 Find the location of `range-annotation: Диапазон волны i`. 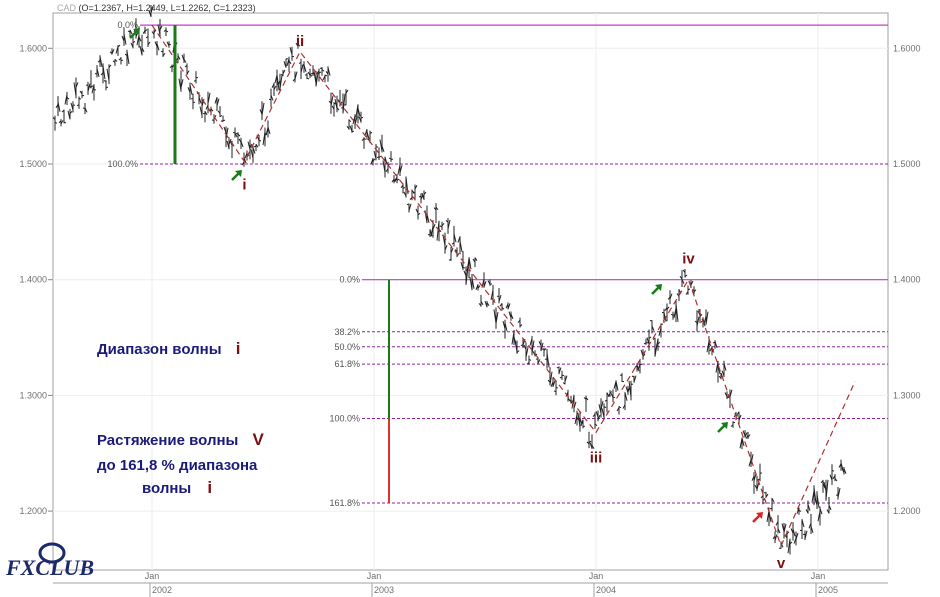

range-annotation: Диапазон волны i is located at coordinates (168, 348).